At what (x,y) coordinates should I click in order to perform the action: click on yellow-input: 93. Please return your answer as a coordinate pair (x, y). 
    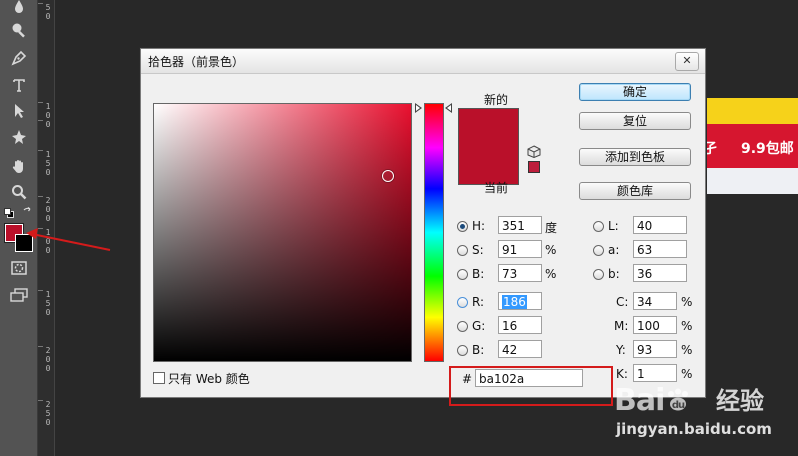
    Looking at the image, I should click on (655, 349).